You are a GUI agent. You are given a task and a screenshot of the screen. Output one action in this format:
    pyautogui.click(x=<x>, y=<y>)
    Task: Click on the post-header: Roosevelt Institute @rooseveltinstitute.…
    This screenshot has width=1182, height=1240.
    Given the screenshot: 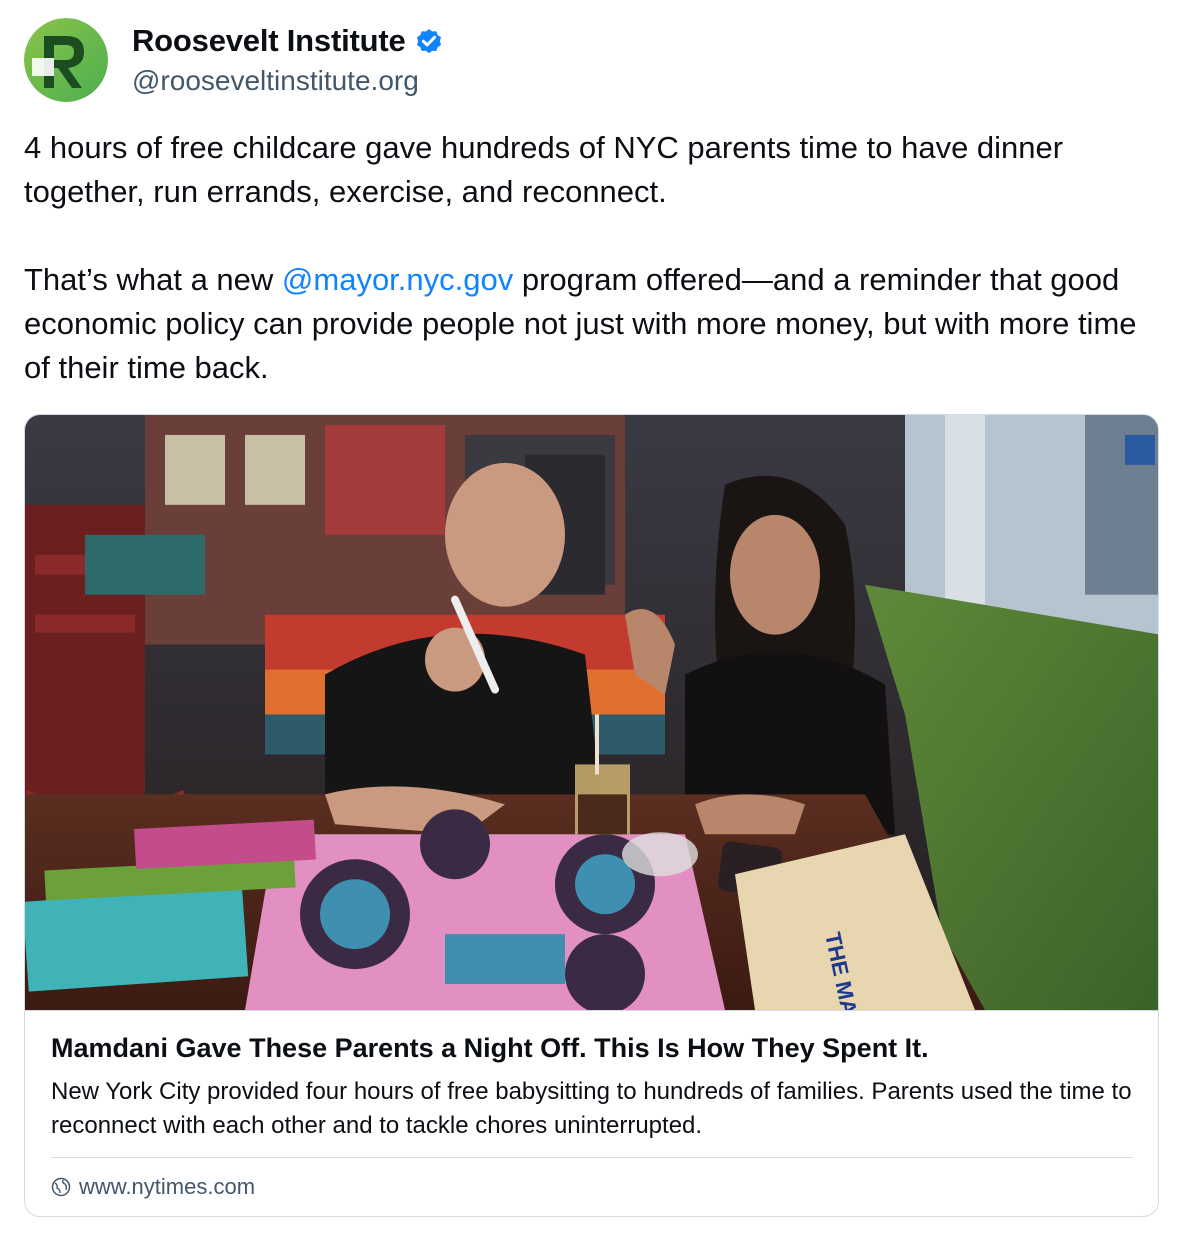 What is the action you would take?
    pyautogui.click(x=234, y=60)
    